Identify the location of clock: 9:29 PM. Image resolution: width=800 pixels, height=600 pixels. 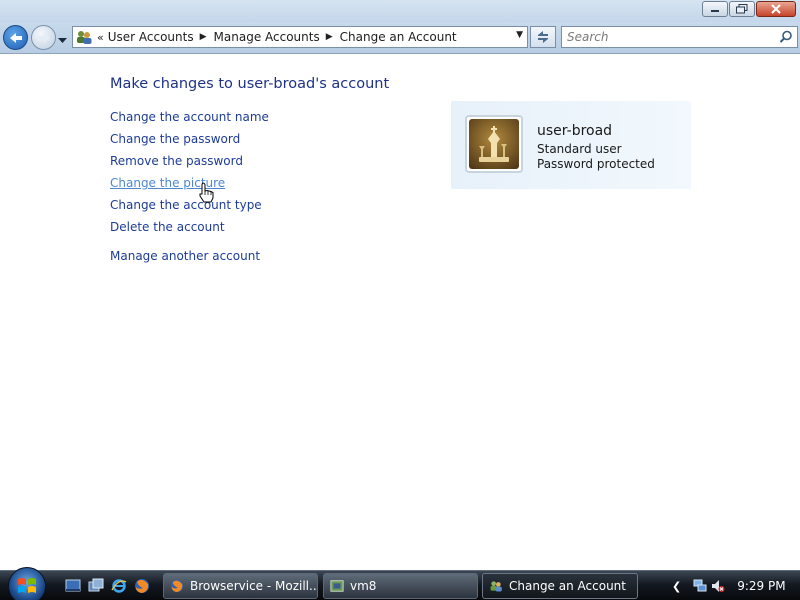
(761, 586).